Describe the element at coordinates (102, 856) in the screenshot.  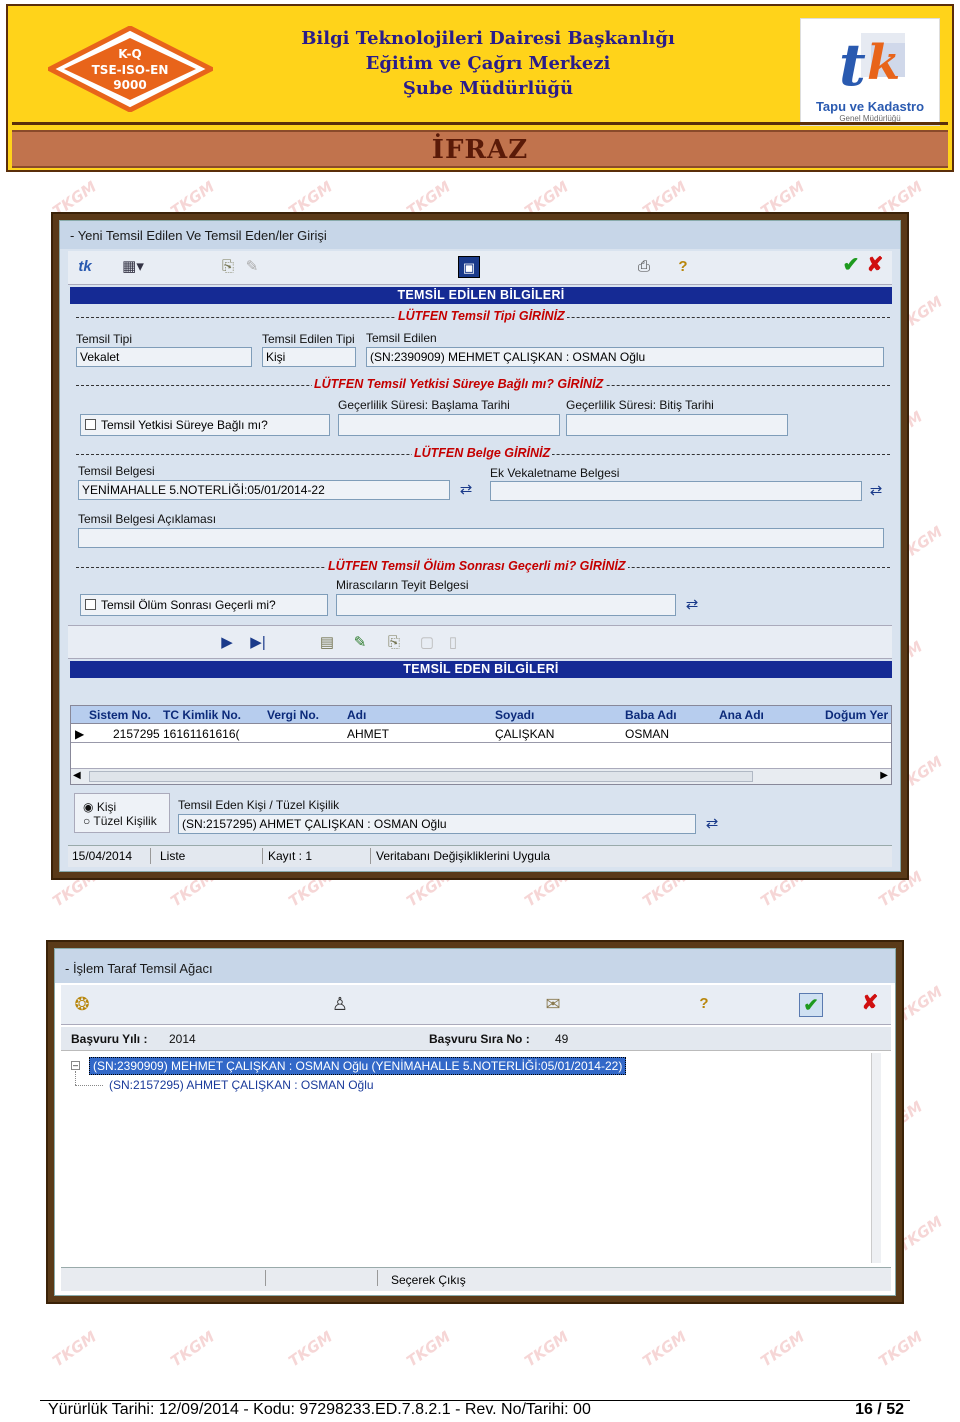
I see `status-date: 15/04/2014` at that location.